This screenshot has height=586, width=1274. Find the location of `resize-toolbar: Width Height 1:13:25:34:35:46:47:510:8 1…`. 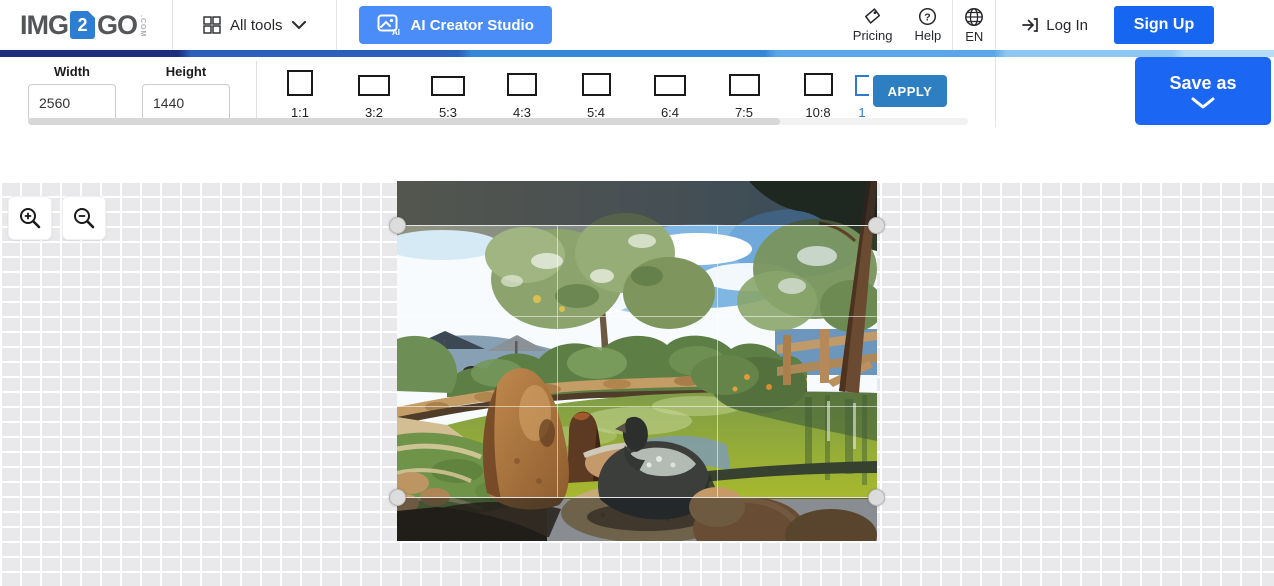

resize-toolbar: Width Height 1:13:25:34:35:46:47:510:8 1… is located at coordinates (637, 92).